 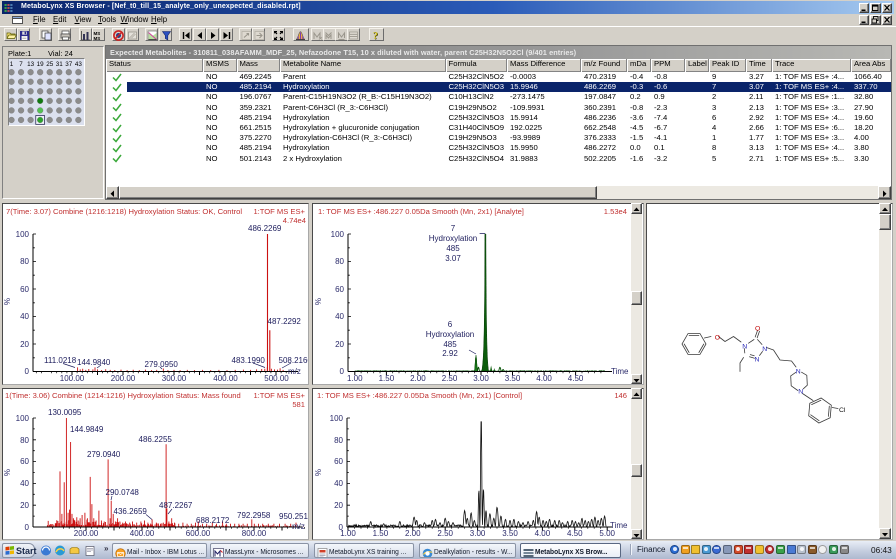 I want to click on svg-text: 25, so click(x=50, y=64).